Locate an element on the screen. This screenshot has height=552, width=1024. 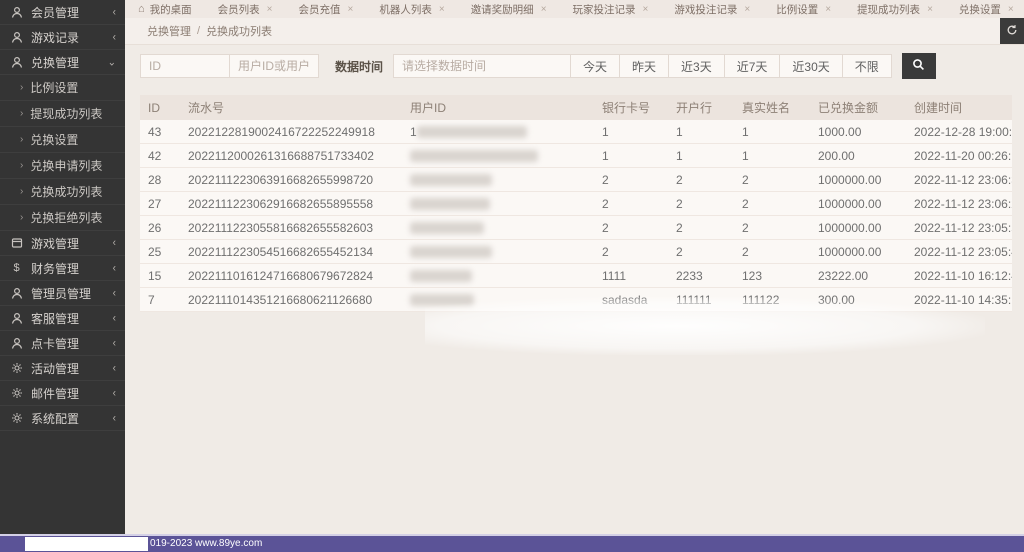
sidebar-item-点卡管理: 点卡管理 ‹ is located at coordinates (62, 343).